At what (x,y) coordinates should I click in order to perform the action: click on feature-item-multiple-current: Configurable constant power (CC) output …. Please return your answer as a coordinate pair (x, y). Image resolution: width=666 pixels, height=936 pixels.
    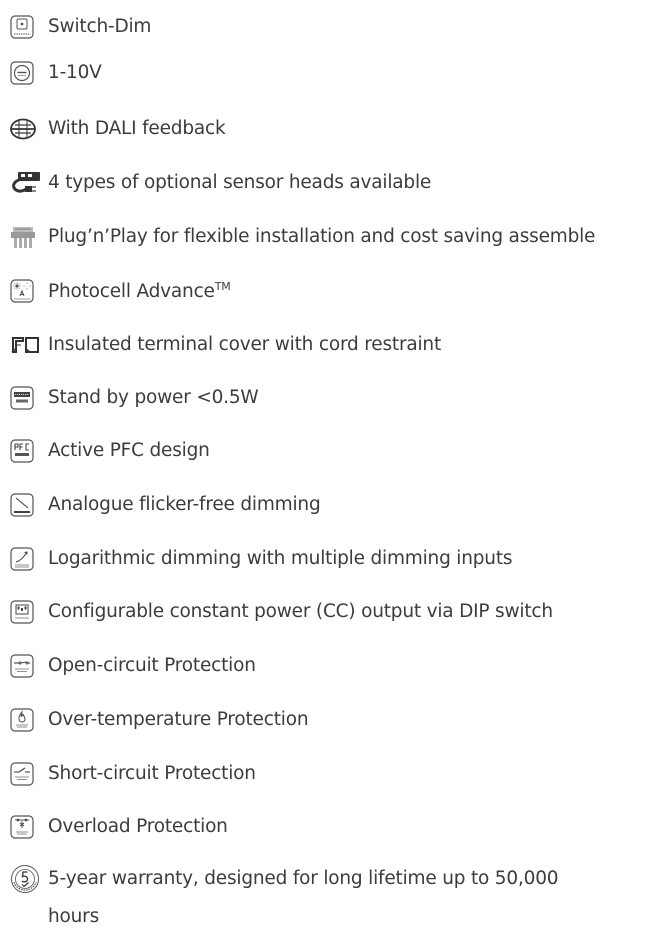
    Looking at the image, I should click on (338, 612).